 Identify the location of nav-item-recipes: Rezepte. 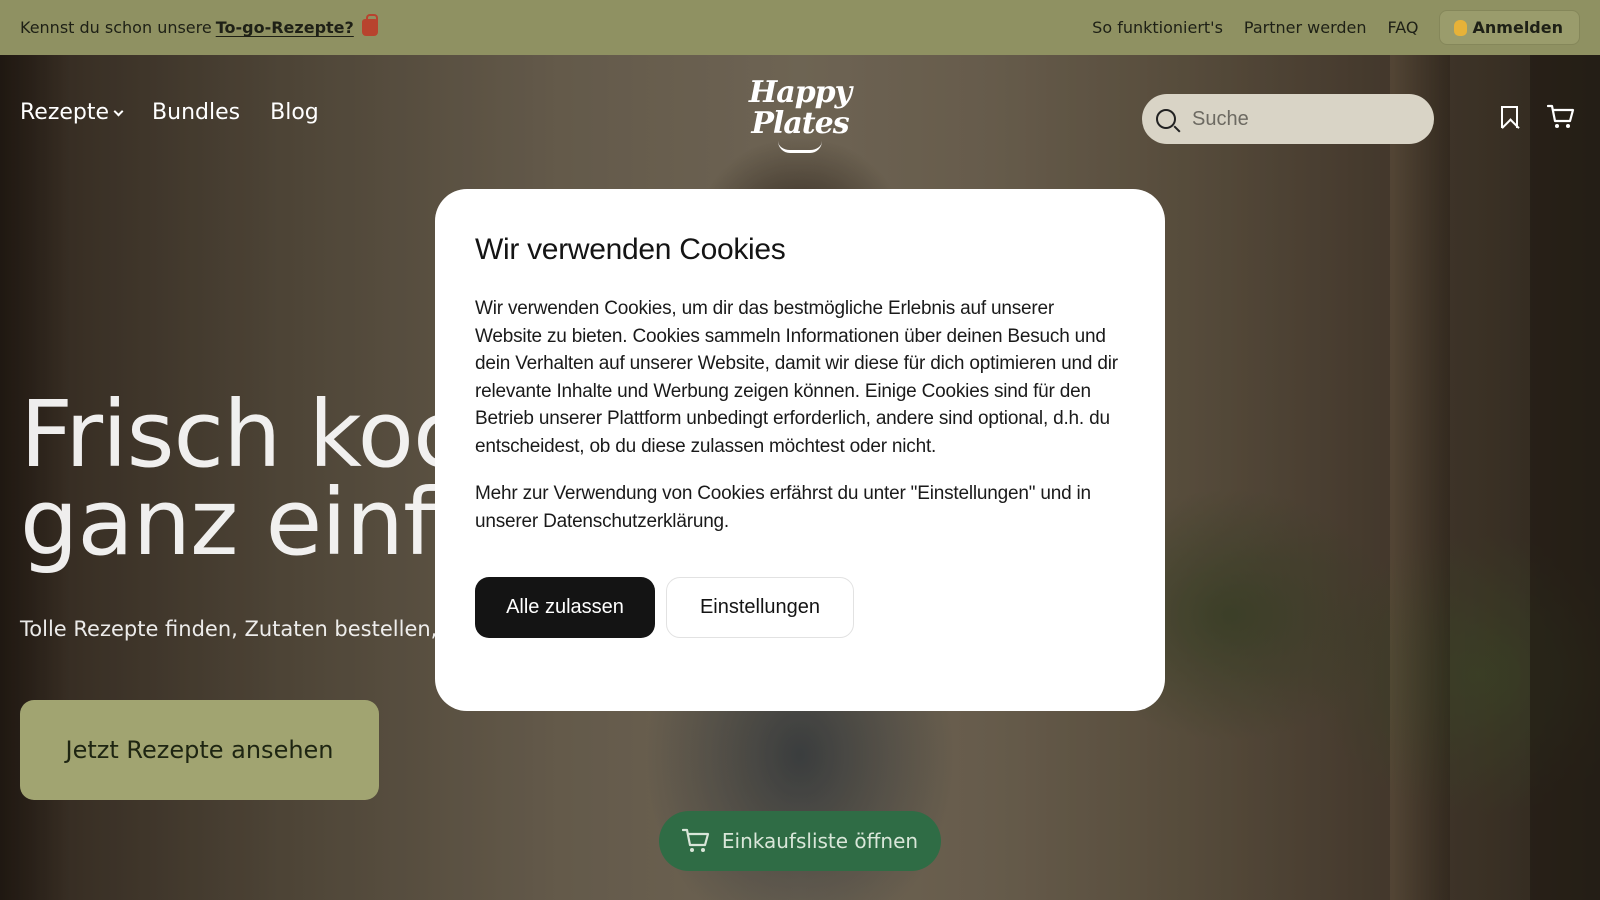
(72, 112).